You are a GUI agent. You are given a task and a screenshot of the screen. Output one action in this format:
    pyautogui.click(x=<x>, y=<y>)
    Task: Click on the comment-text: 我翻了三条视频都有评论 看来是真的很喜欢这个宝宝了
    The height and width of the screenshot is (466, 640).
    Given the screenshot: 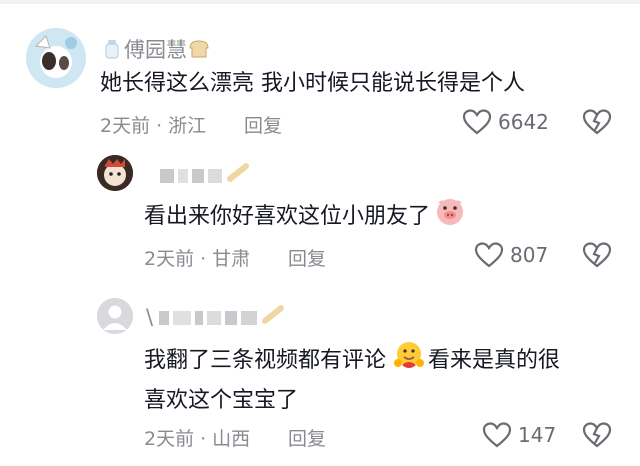 What is the action you would take?
    pyautogui.click(x=384, y=379)
    